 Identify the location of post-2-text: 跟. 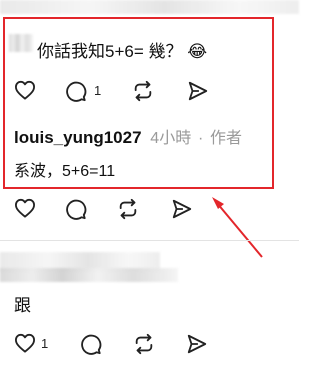
(22, 305).